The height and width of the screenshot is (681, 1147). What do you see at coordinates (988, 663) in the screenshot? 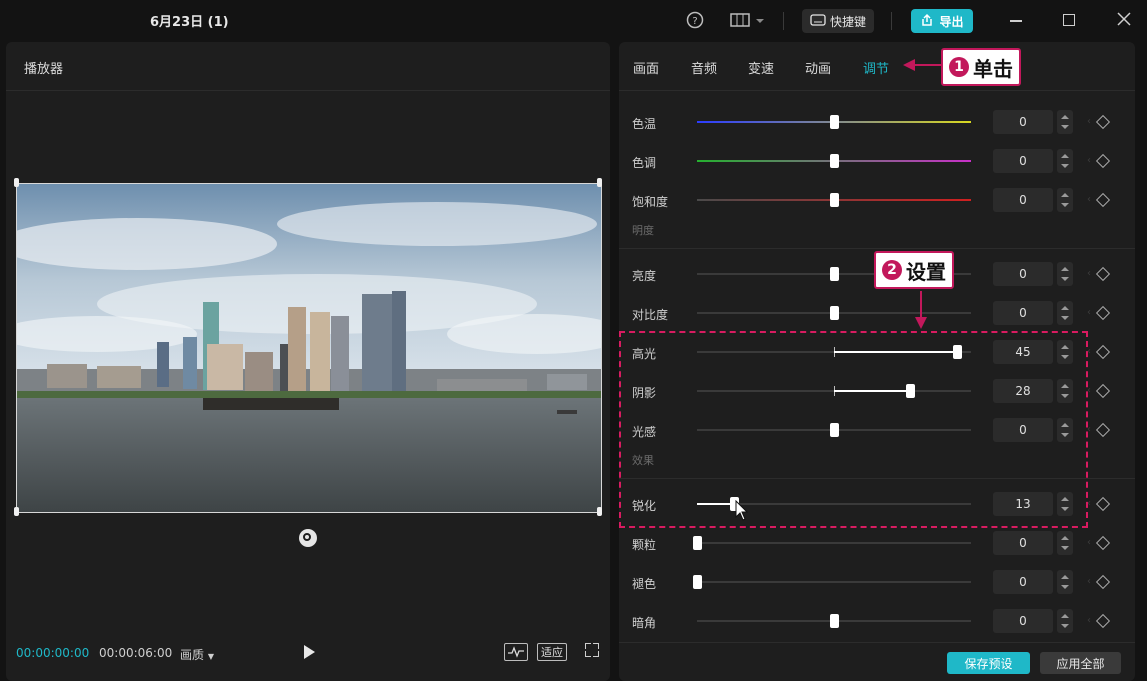
I see `save-preset-button: 保存预设` at bounding box center [988, 663].